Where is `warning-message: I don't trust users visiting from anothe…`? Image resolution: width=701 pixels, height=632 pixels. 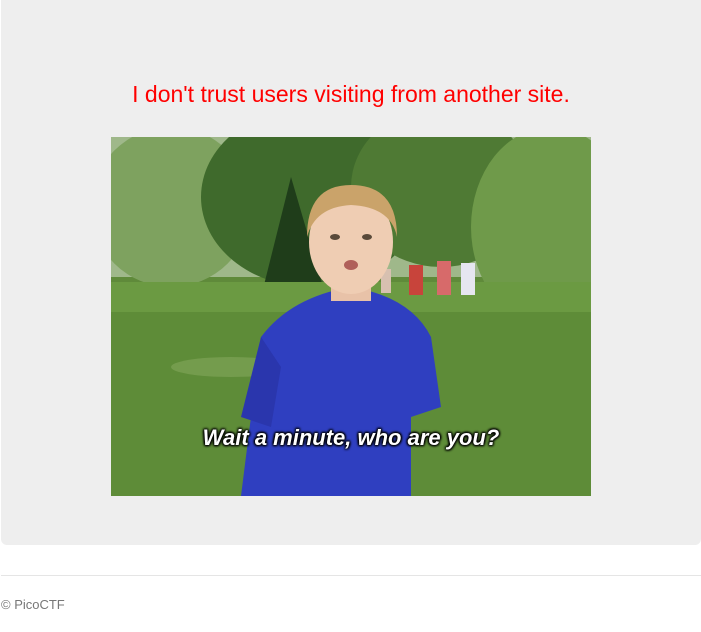 warning-message: I don't trust users visiting from anothe… is located at coordinates (351, 94).